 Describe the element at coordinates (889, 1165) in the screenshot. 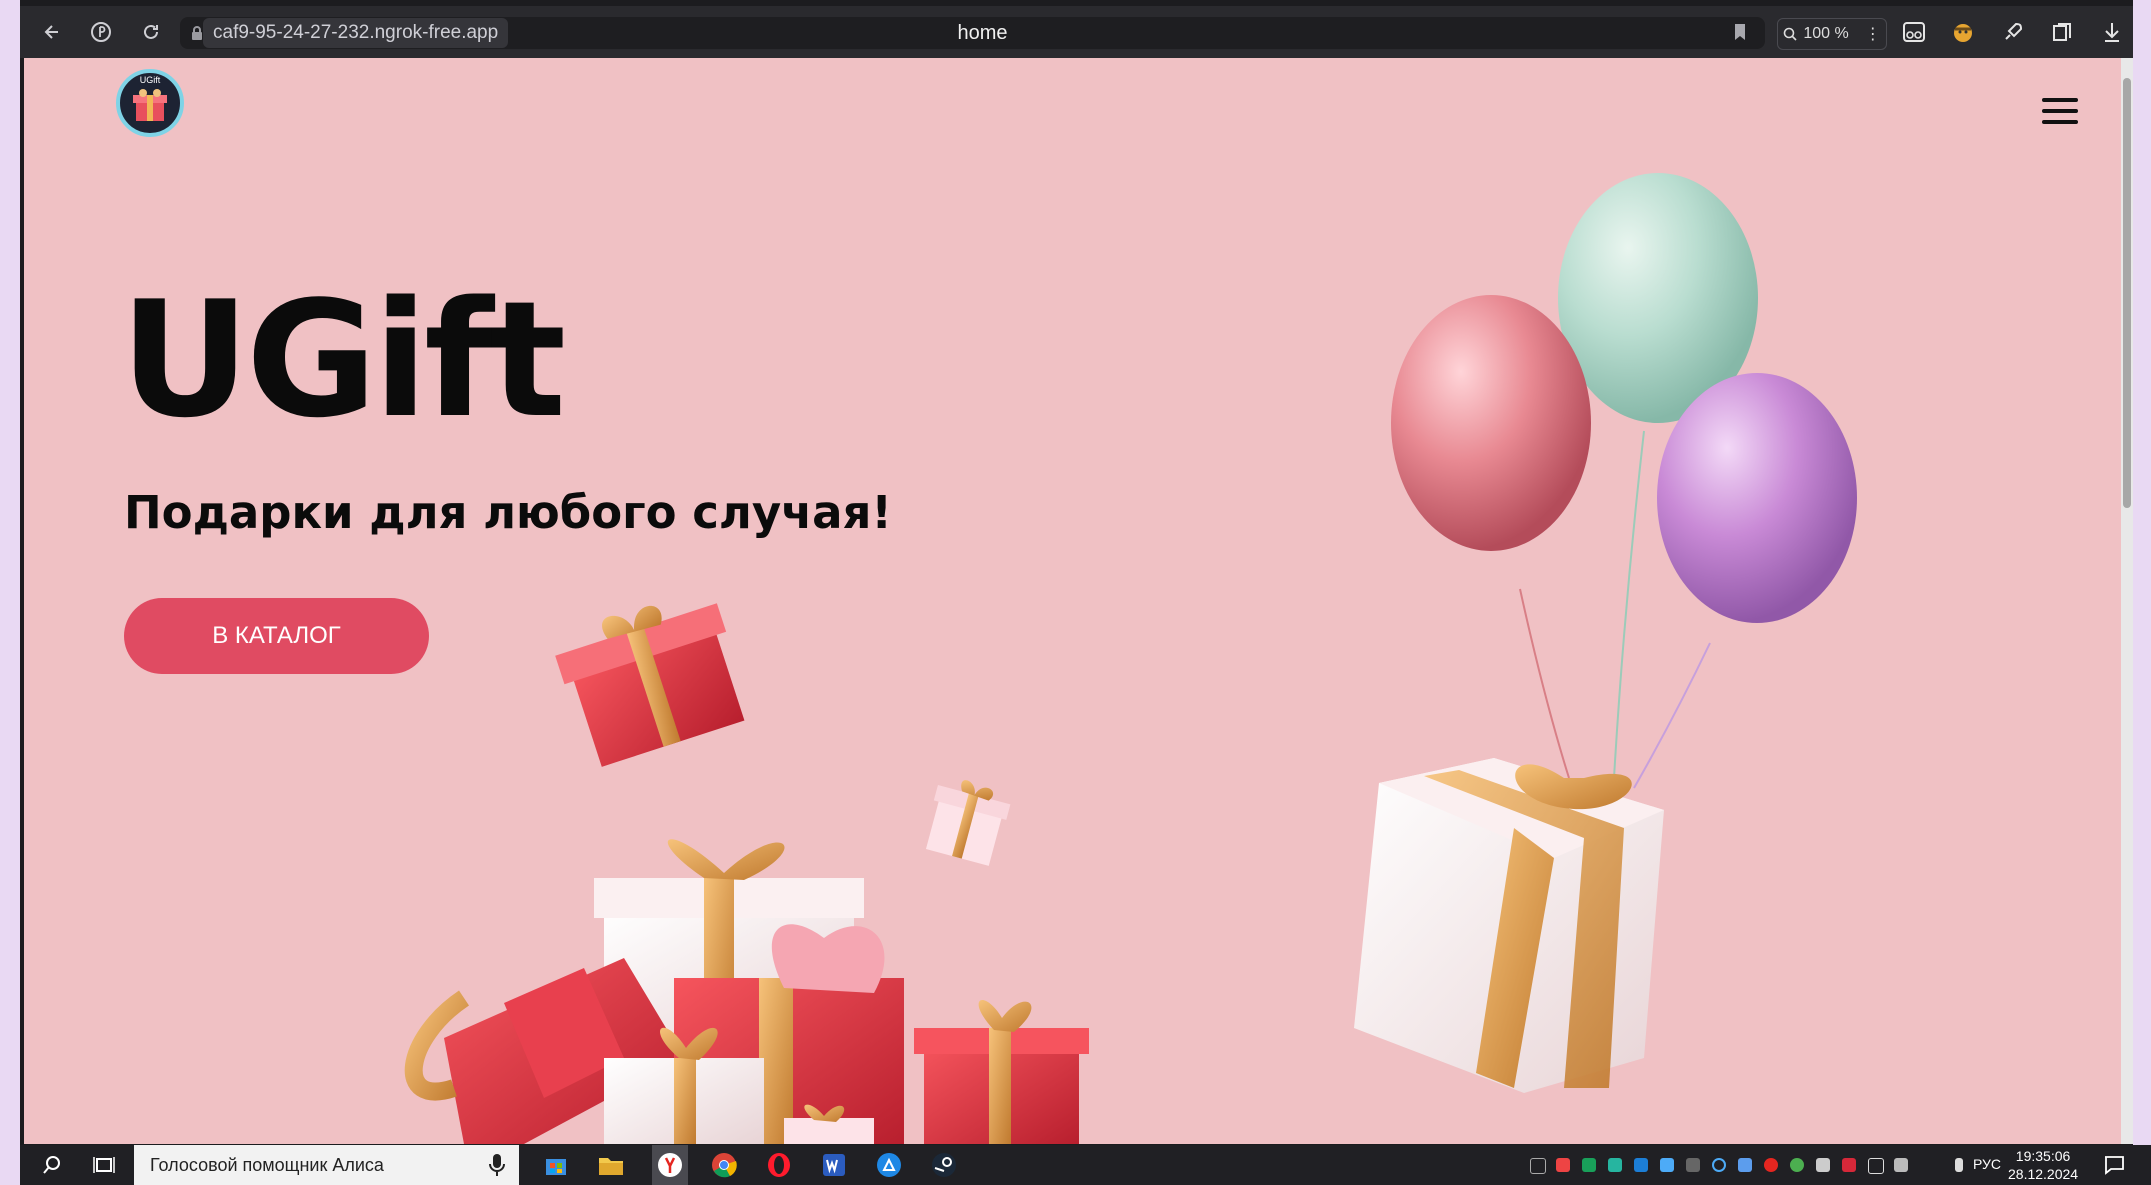

I see `app-icon` at that location.